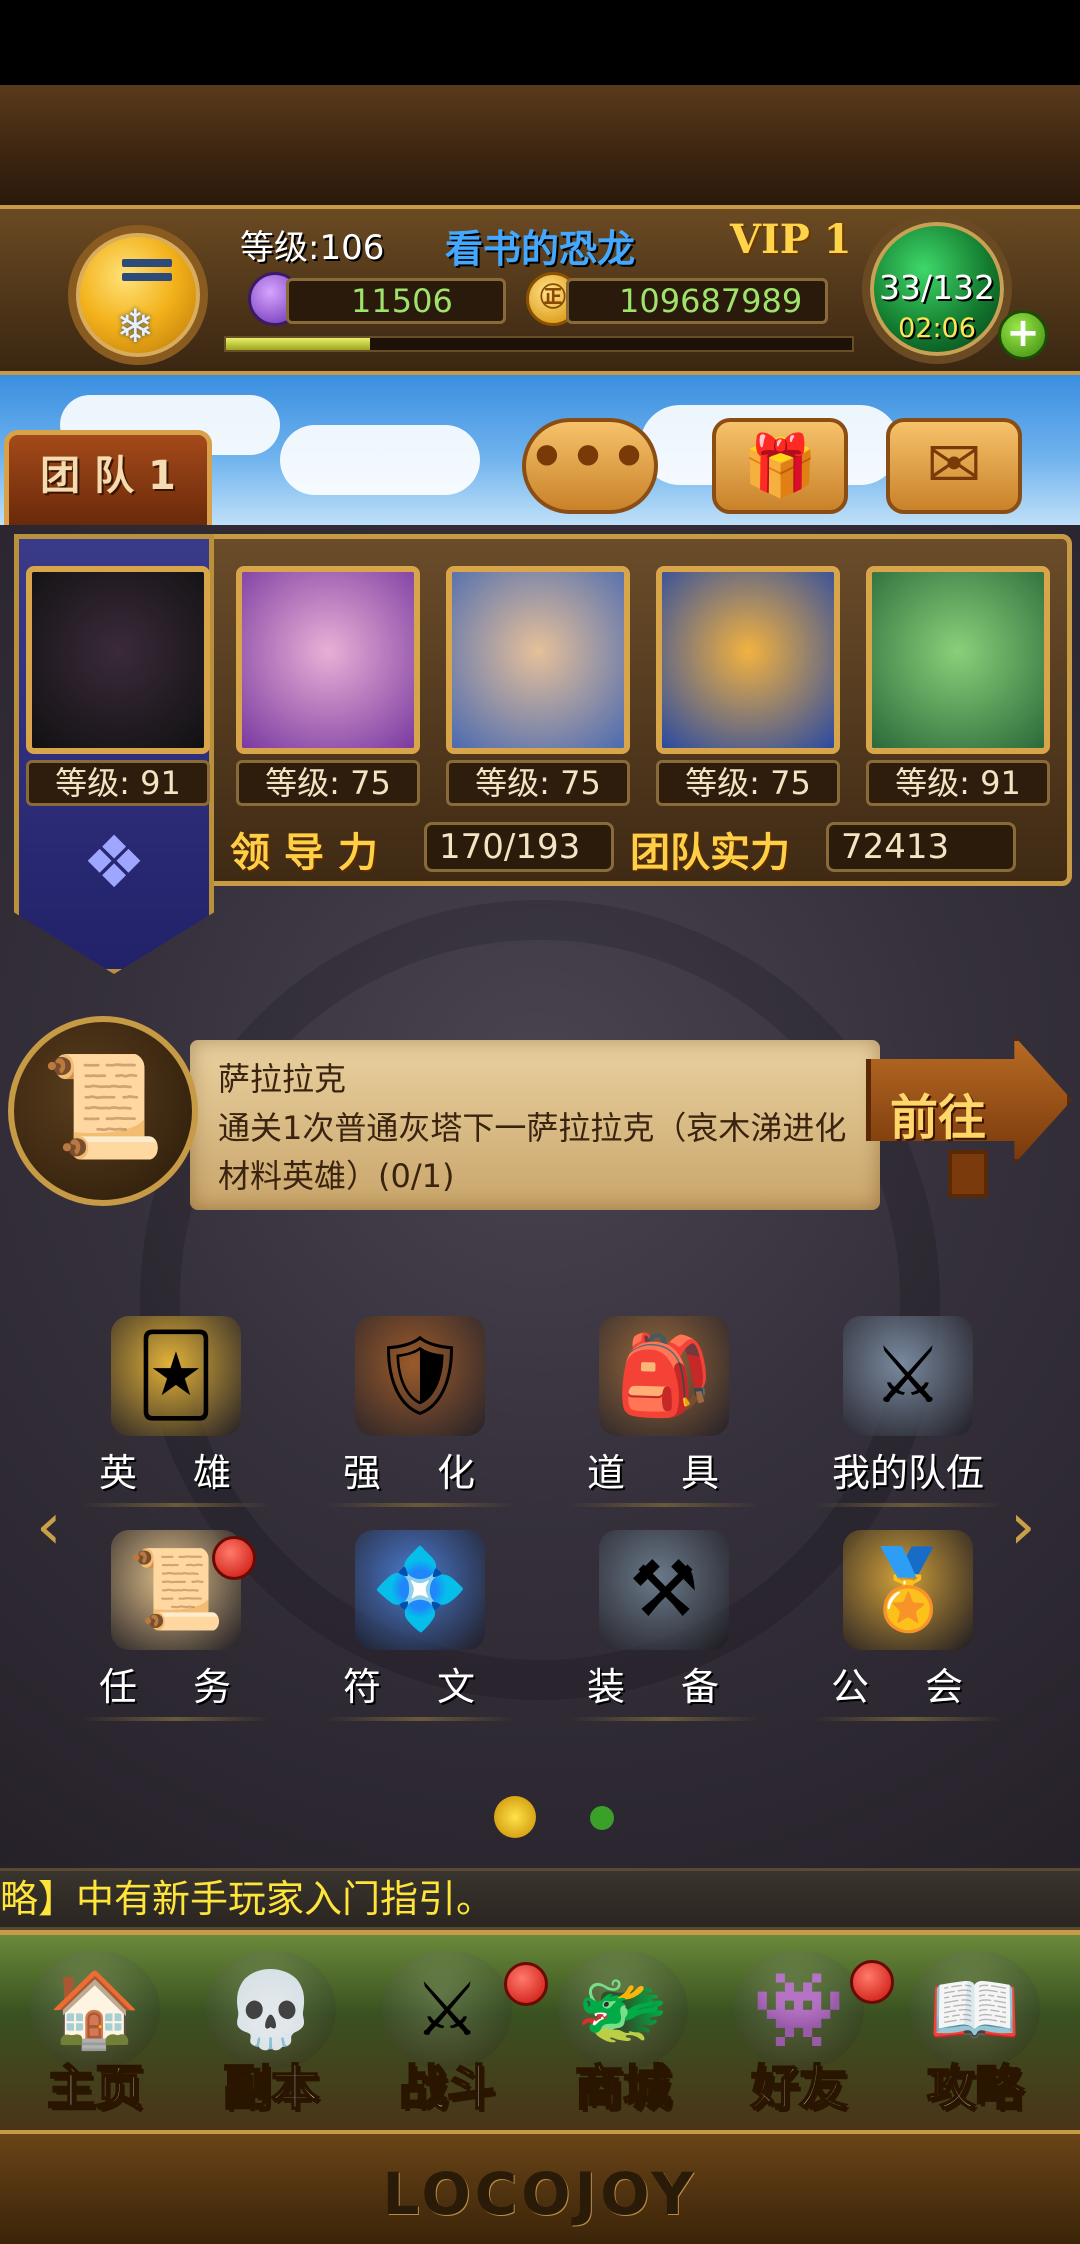 The height and width of the screenshot is (2244, 1080). I want to click on crossed-swords-icon: ⚔, so click(908, 1376).